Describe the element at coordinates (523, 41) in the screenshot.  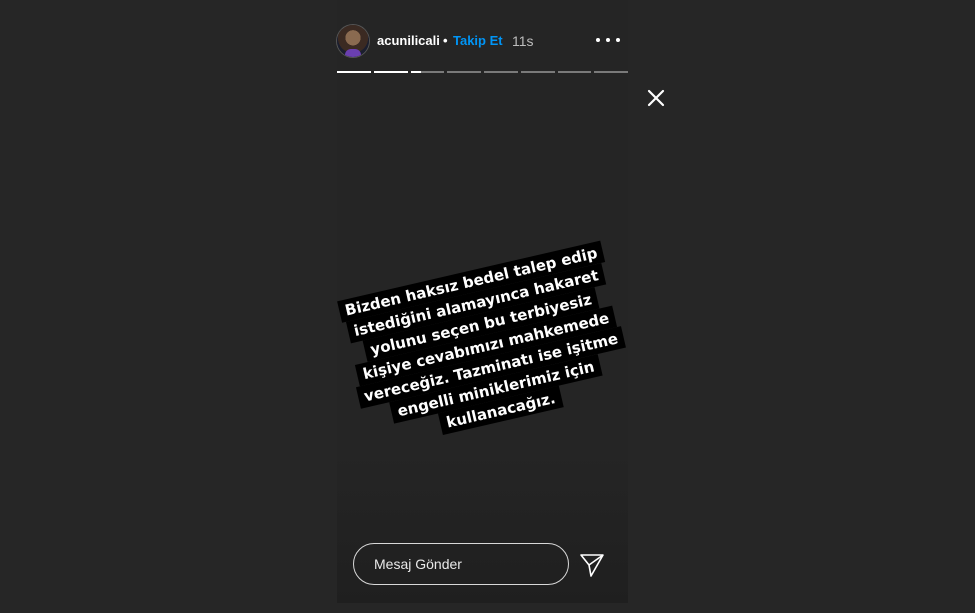
I see `timestamp: 11s` at that location.